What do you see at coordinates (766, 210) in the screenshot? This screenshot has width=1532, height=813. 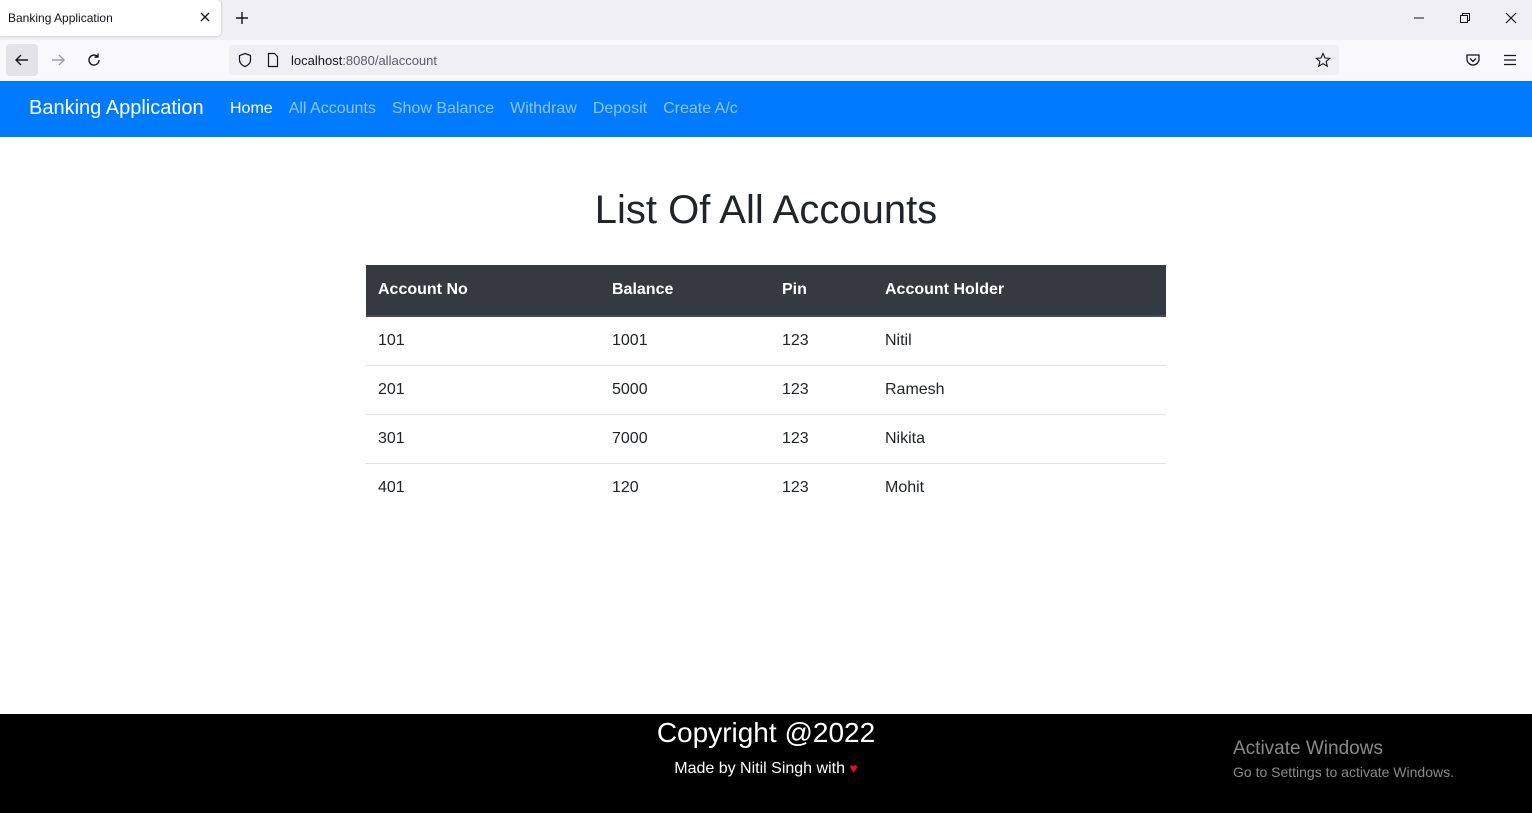 I see `page-title: List Of All Accounts` at bounding box center [766, 210].